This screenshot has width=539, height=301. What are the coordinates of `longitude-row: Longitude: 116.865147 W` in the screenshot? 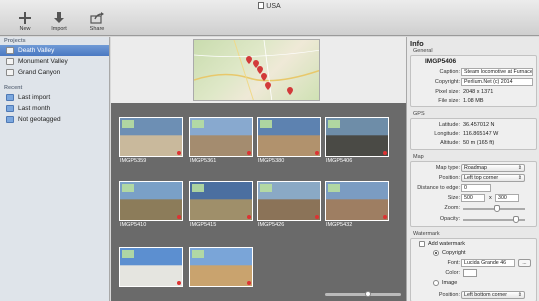 It's located at (474, 134).